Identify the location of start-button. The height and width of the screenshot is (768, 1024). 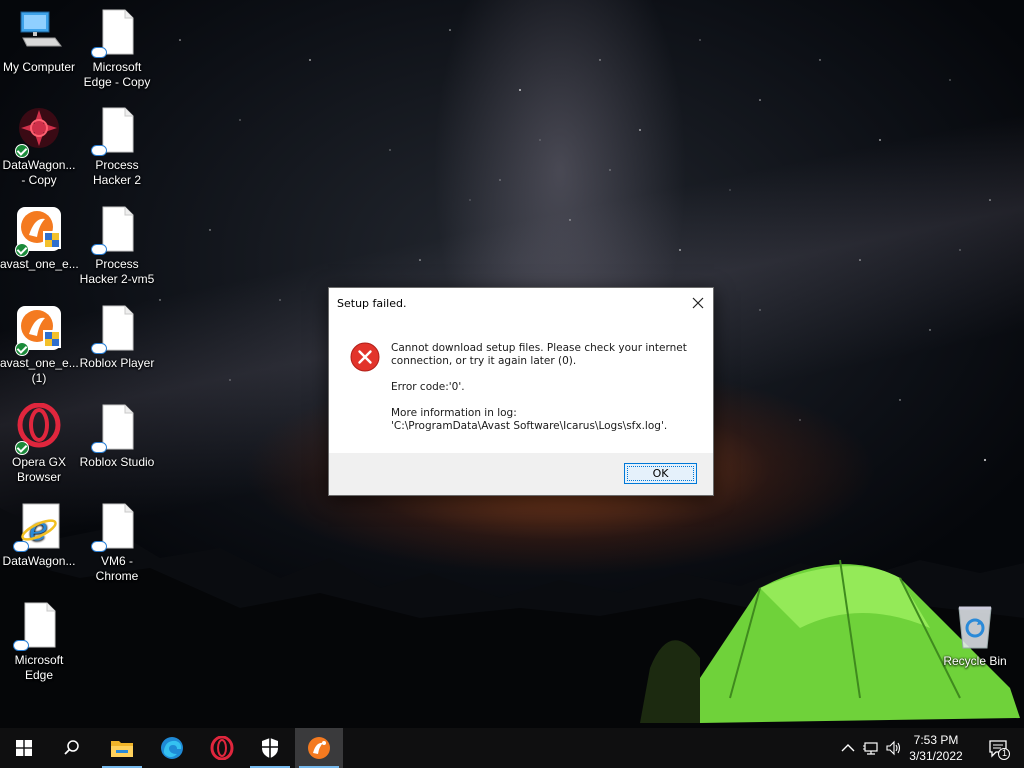
(24, 748).